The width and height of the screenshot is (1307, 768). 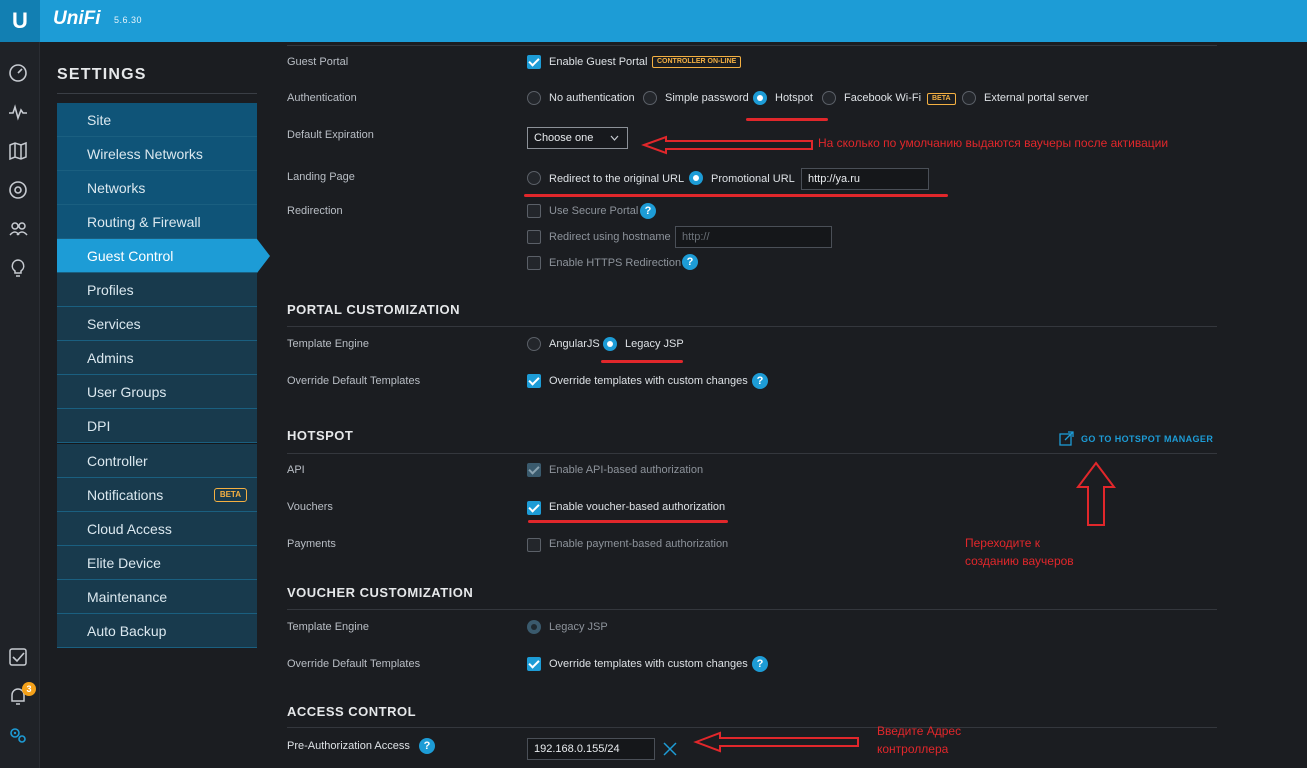 I want to click on simple-password-radio, so click(x=650, y=98).